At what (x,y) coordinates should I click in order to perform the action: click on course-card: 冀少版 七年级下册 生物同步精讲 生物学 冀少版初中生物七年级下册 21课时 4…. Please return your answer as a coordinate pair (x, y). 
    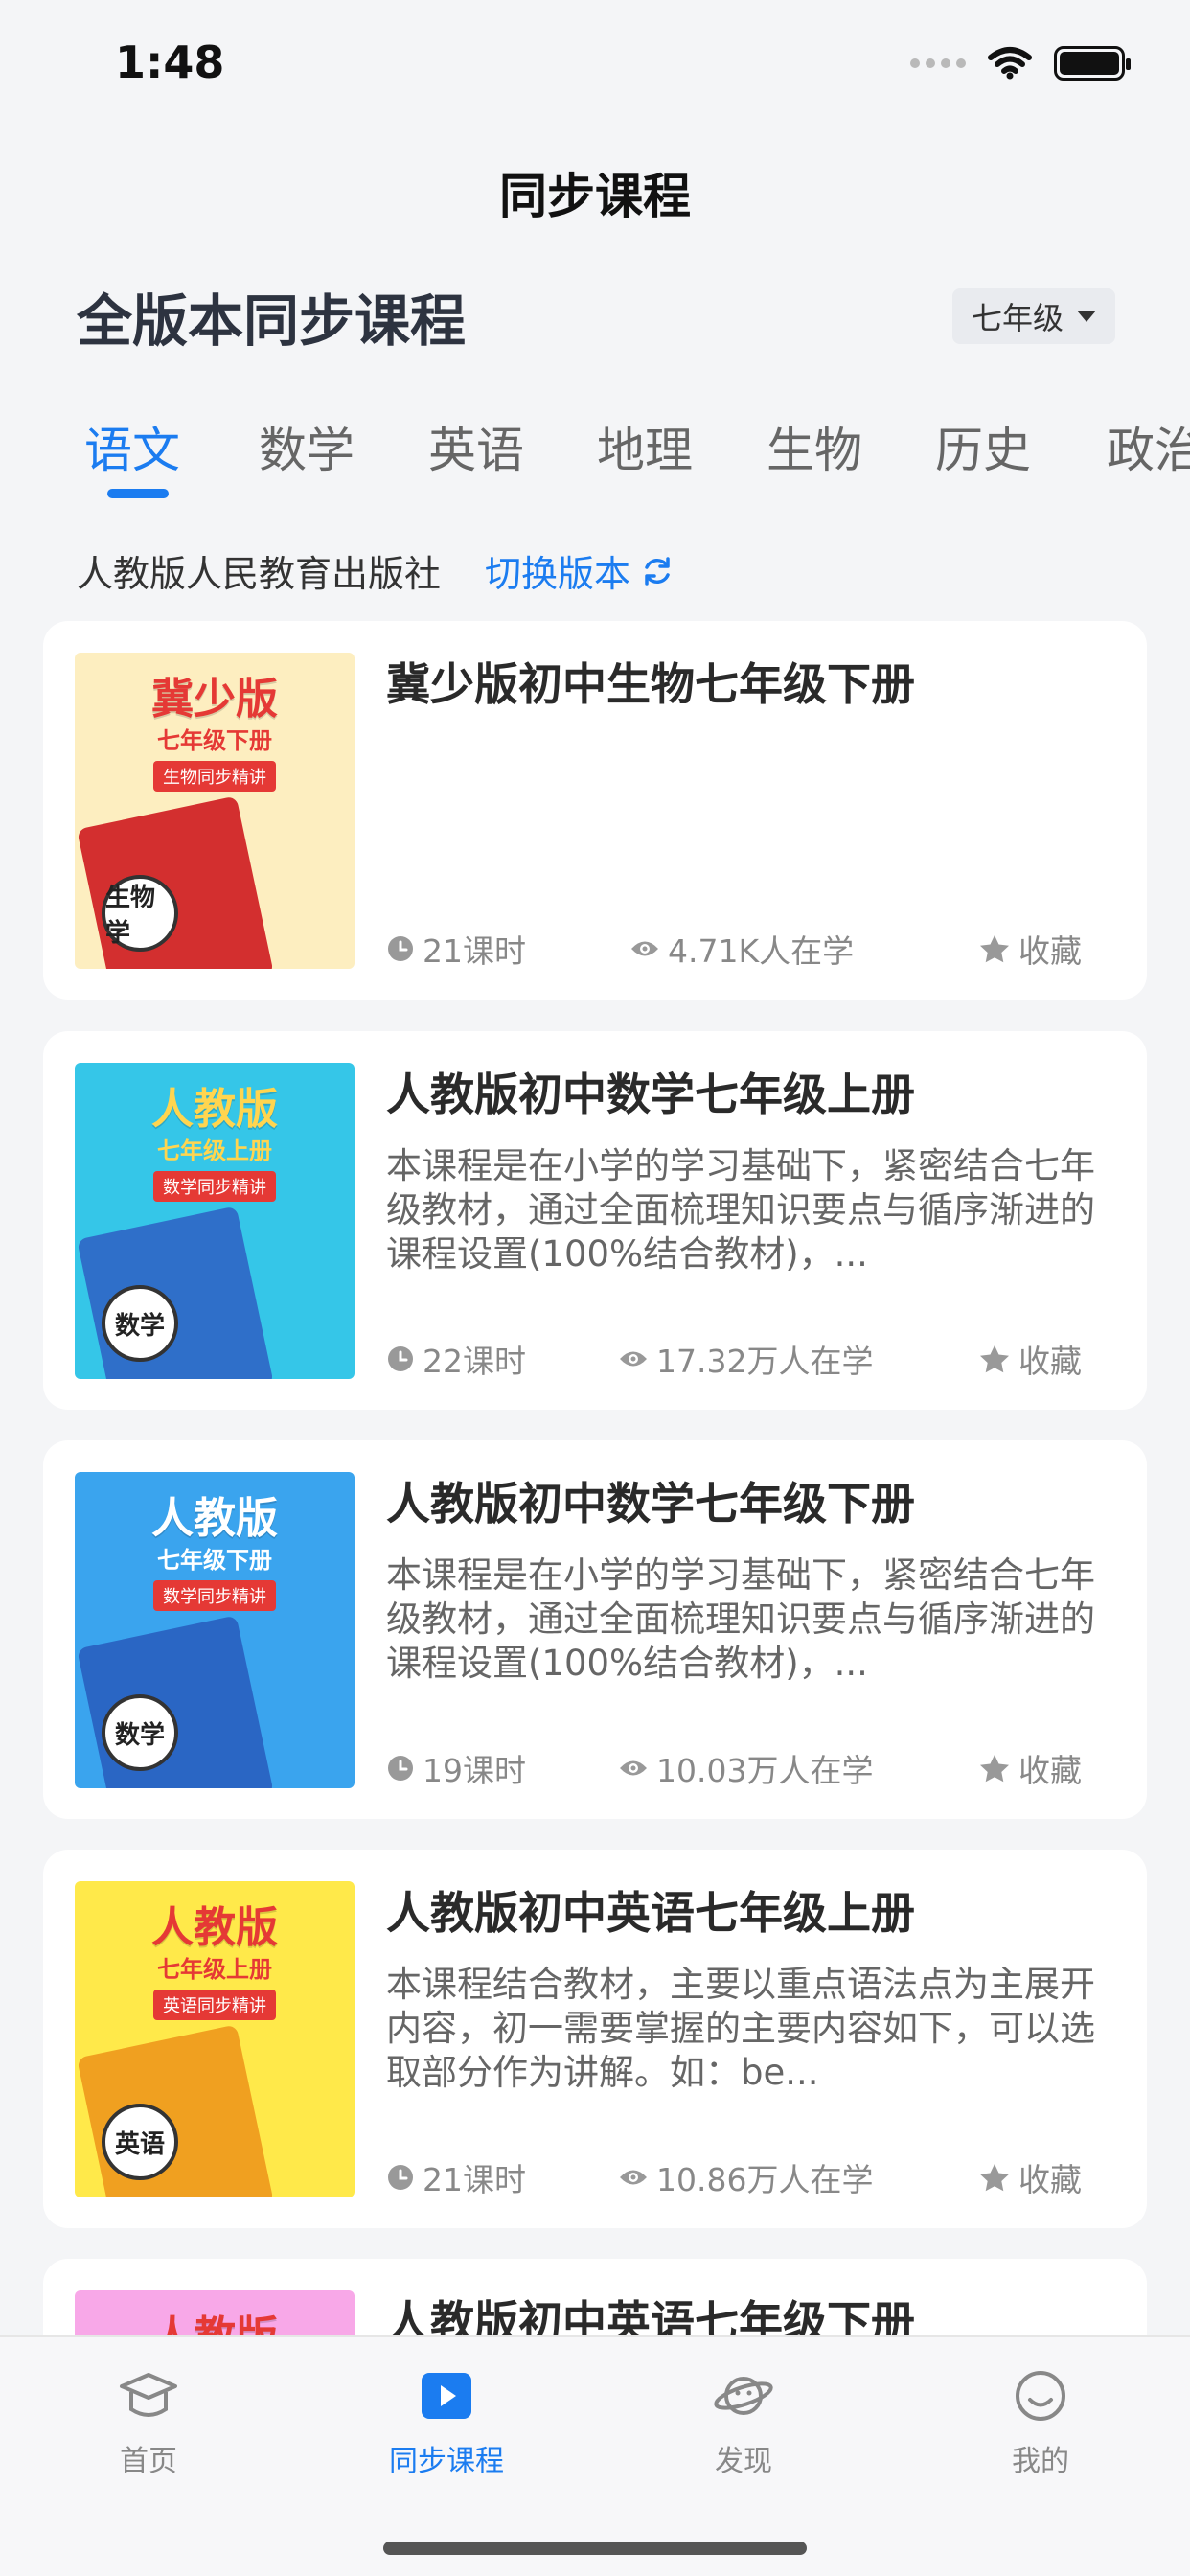
    Looking at the image, I should click on (595, 810).